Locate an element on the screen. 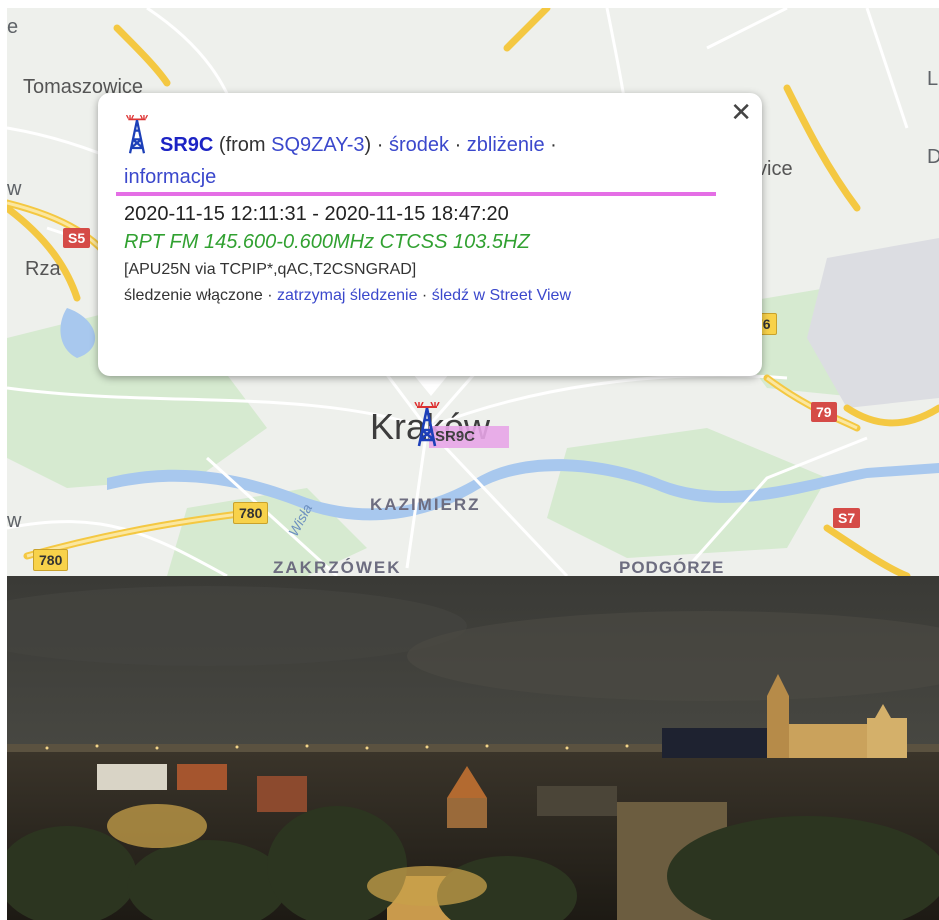 The height and width of the screenshot is (920, 939). route-line-underline is located at coordinates (416, 194).